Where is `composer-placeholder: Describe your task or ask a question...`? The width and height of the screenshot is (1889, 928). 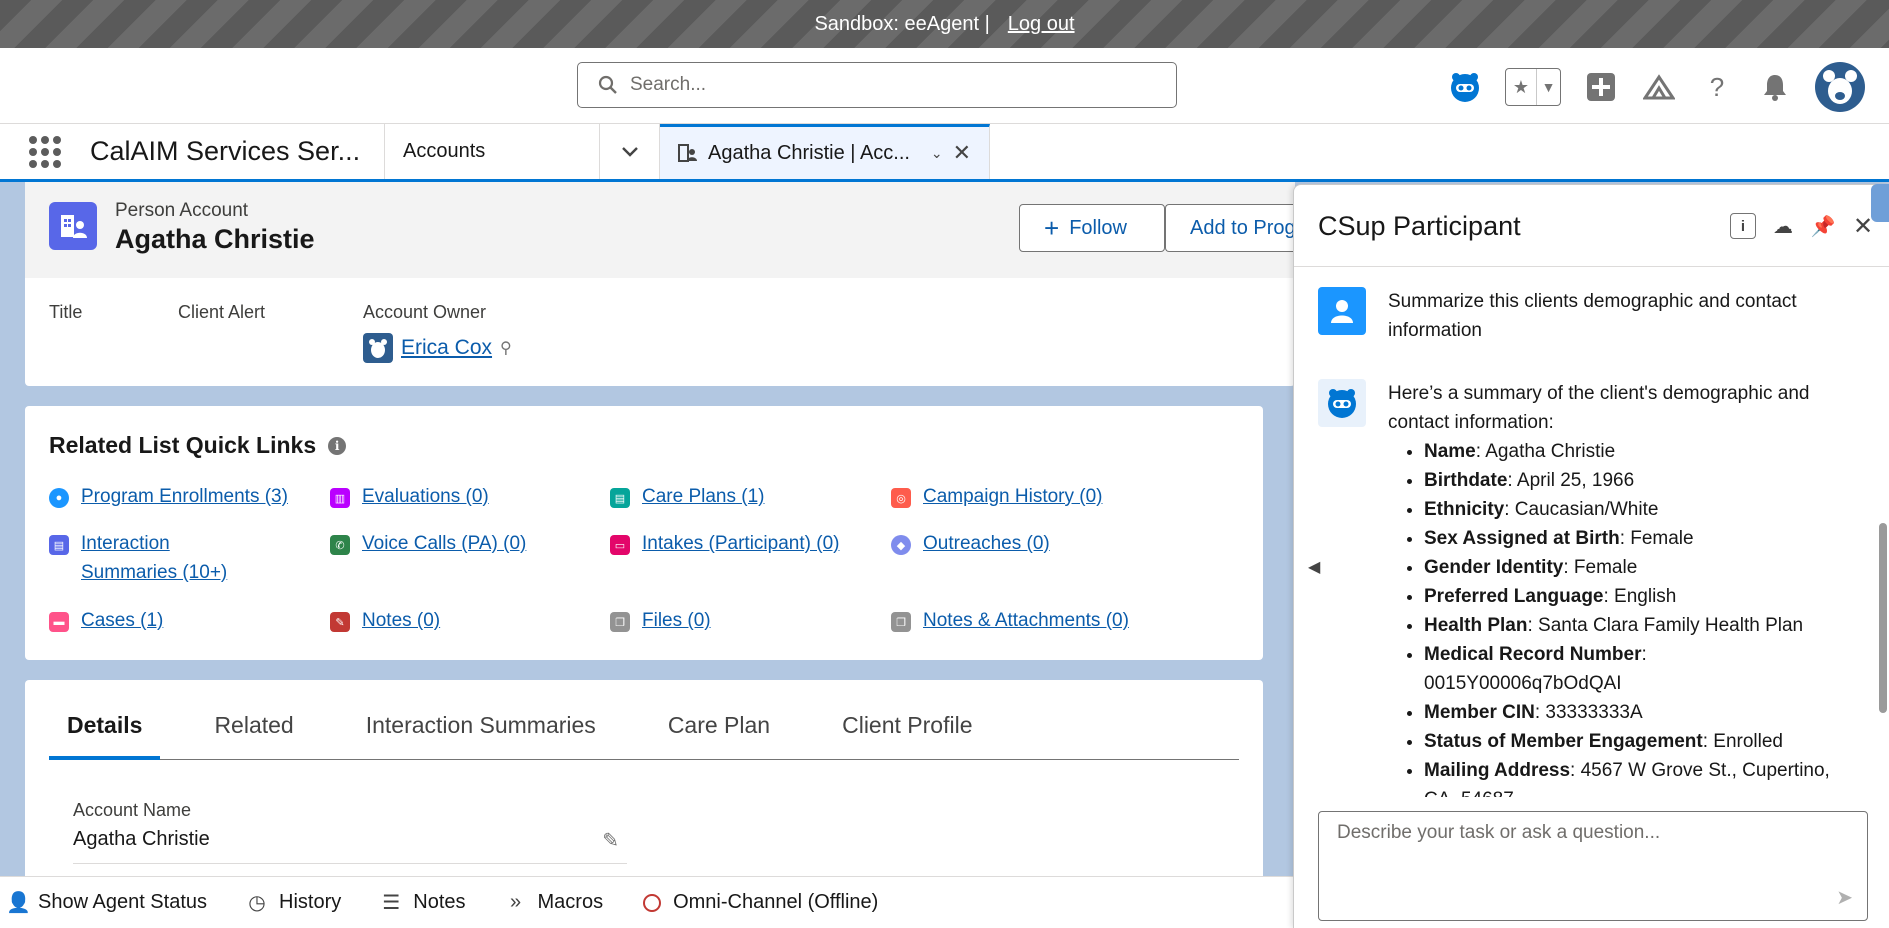
composer-placeholder: Describe your task or ask a question... is located at coordinates (1499, 832).